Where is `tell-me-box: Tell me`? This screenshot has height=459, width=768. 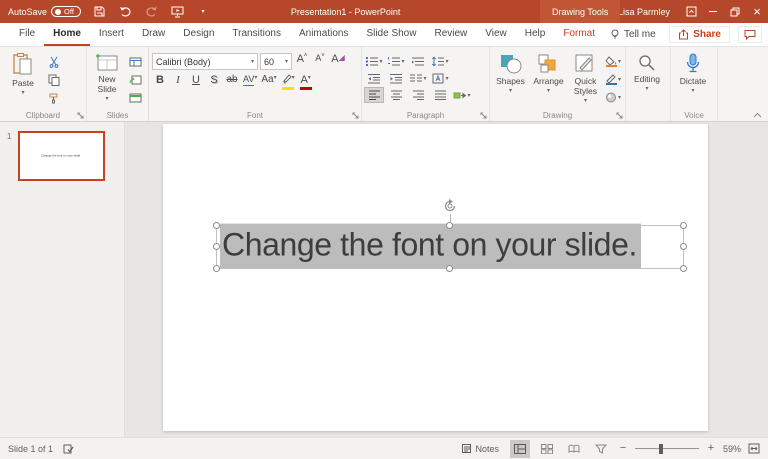 tell-me-box: Tell me is located at coordinates (633, 34).